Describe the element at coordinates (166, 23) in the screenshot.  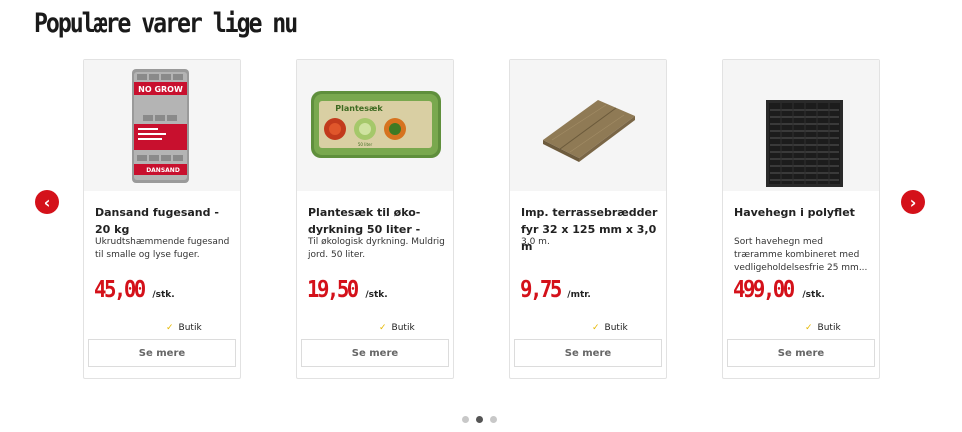
I see `section-title: Populære varer lige nu` at that location.